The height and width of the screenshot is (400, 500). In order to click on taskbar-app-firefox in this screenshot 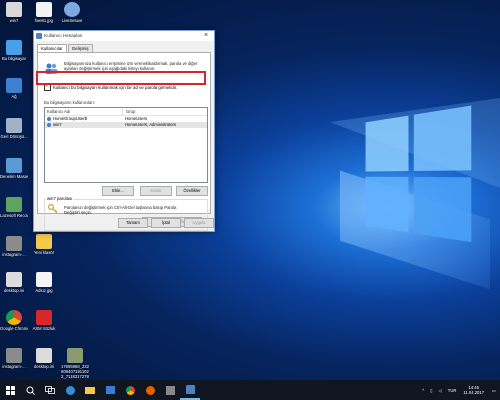, I will do `click(150, 390)`.